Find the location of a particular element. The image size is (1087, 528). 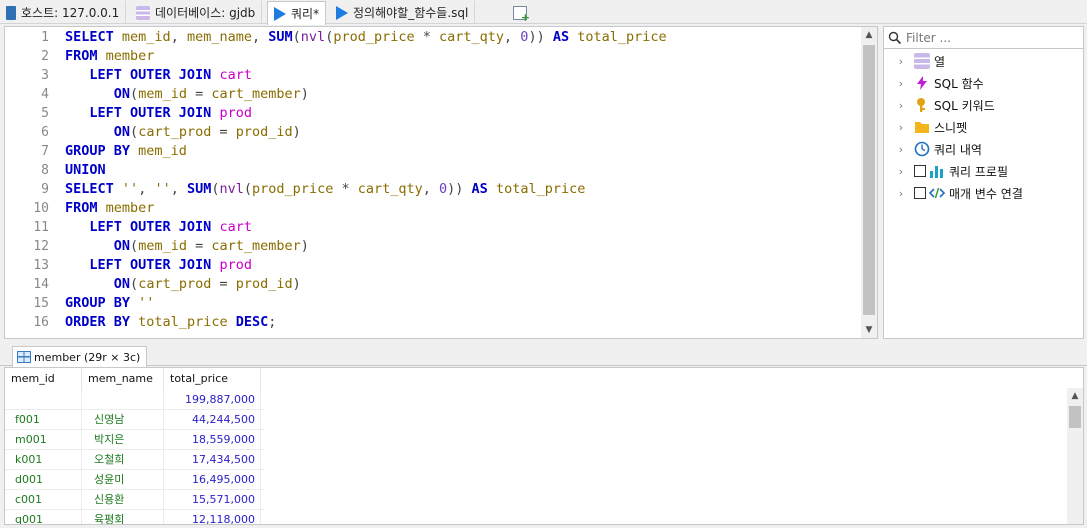

tree-item-label: SQL 함수 is located at coordinates (959, 83).